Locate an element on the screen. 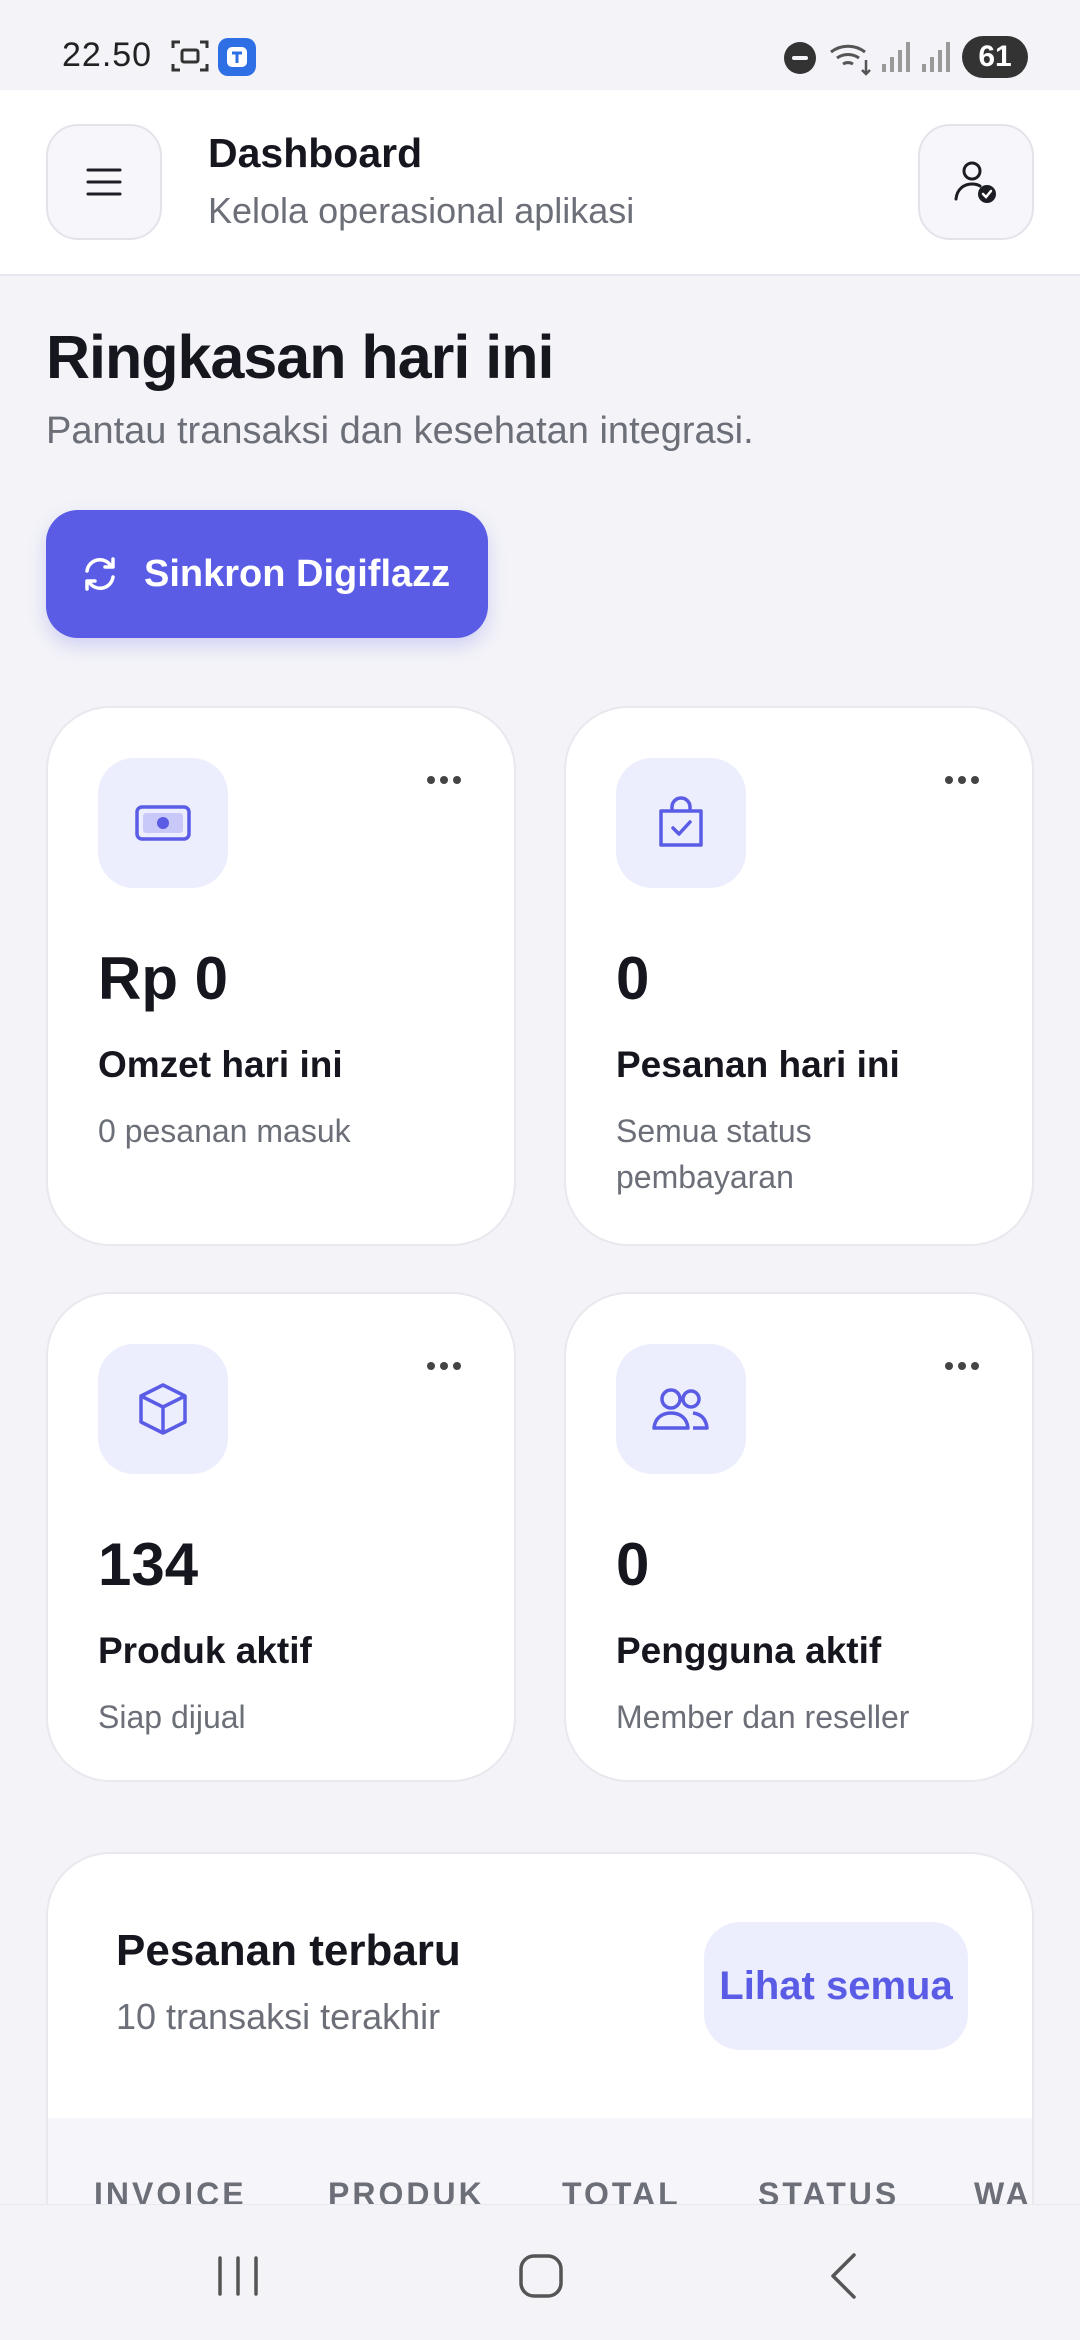 Image resolution: width=1080 pixels, height=2340 pixels. refresh-icon is located at coordinates (100, 574).